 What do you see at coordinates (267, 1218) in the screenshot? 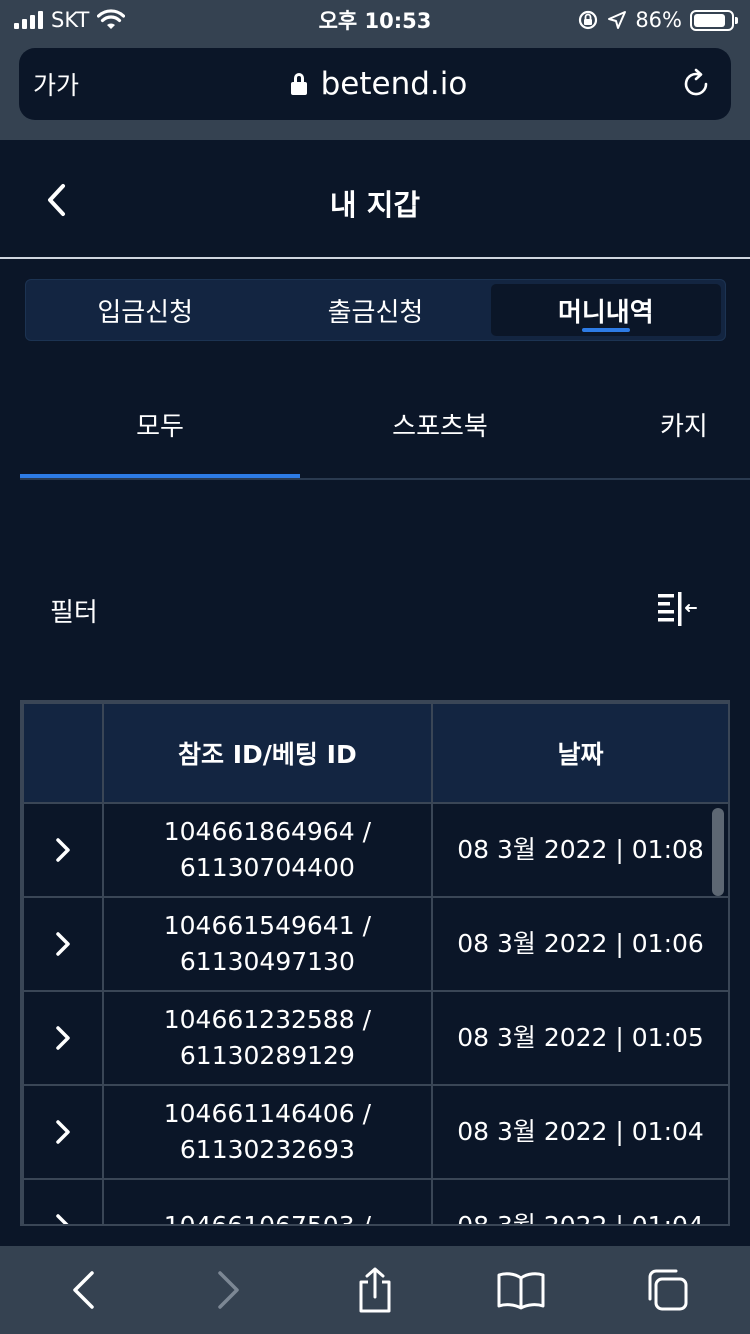
I see `ref-id: 104661067503 /` at bounding box center [267, 1218].